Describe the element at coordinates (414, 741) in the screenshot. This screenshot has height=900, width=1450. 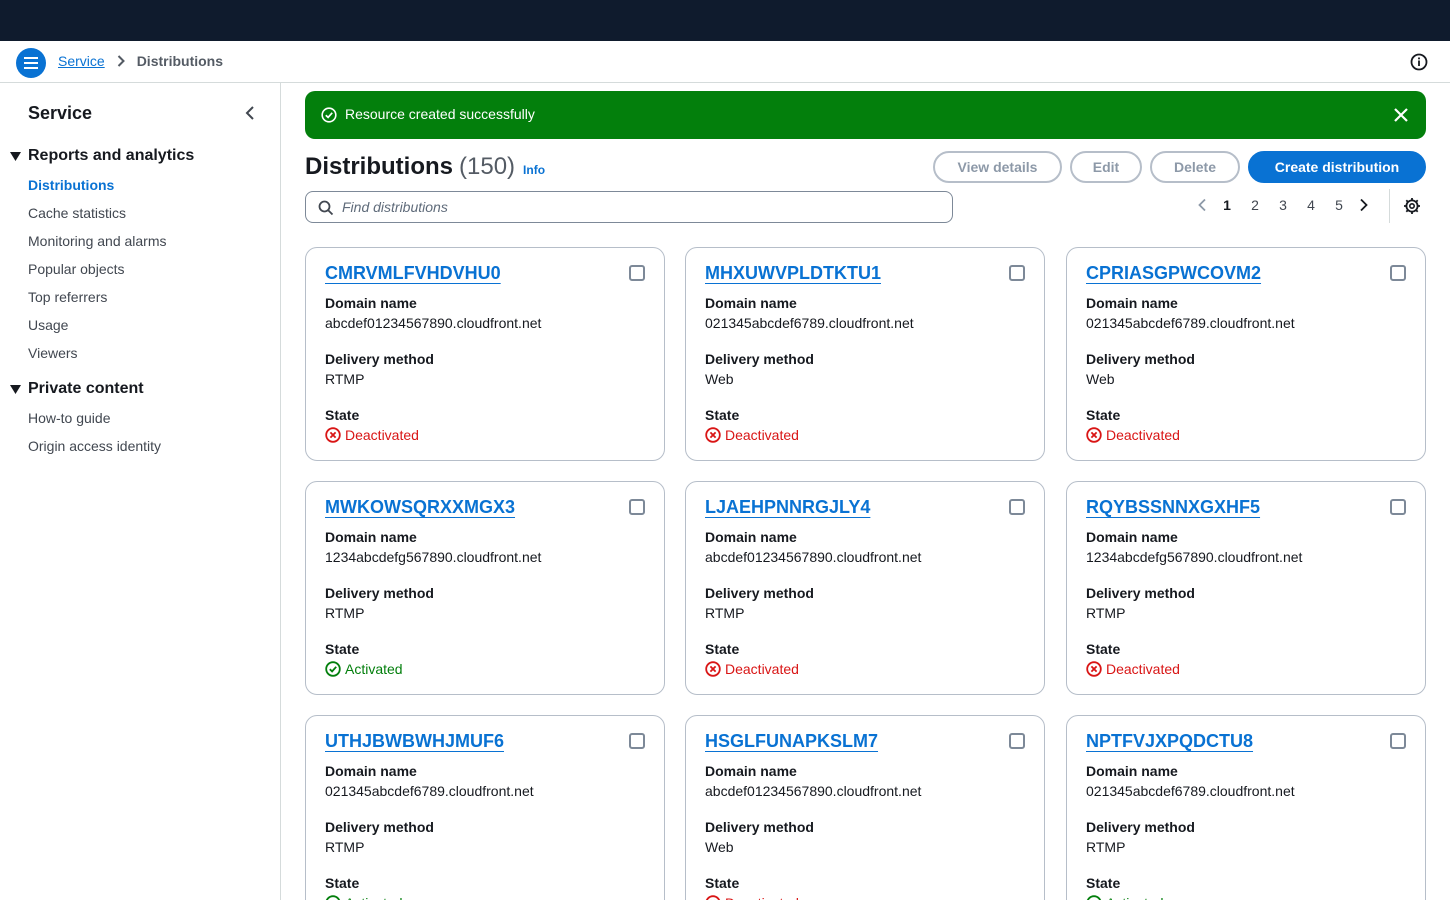
I see `distribution-id-link: UTHJBWBWHJMUF6` at that location.